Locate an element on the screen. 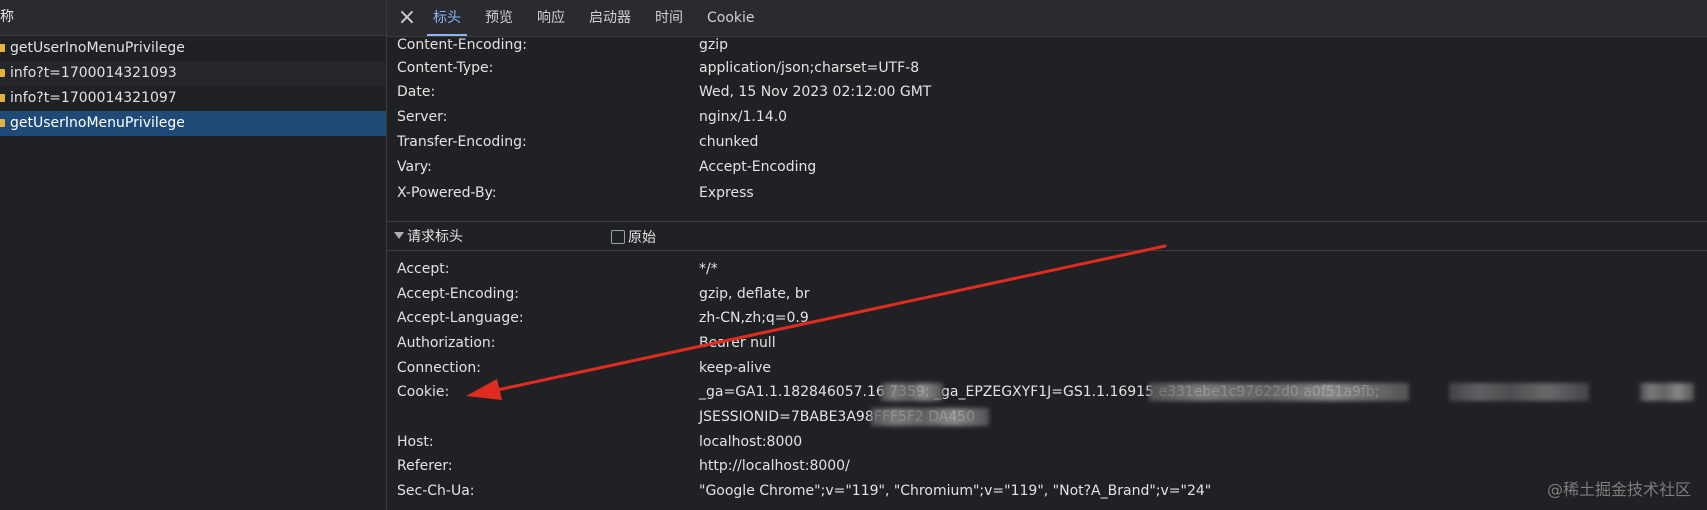 The image size is (1707, 510). name-column-header: 称 is located at coordinates (193, 18).